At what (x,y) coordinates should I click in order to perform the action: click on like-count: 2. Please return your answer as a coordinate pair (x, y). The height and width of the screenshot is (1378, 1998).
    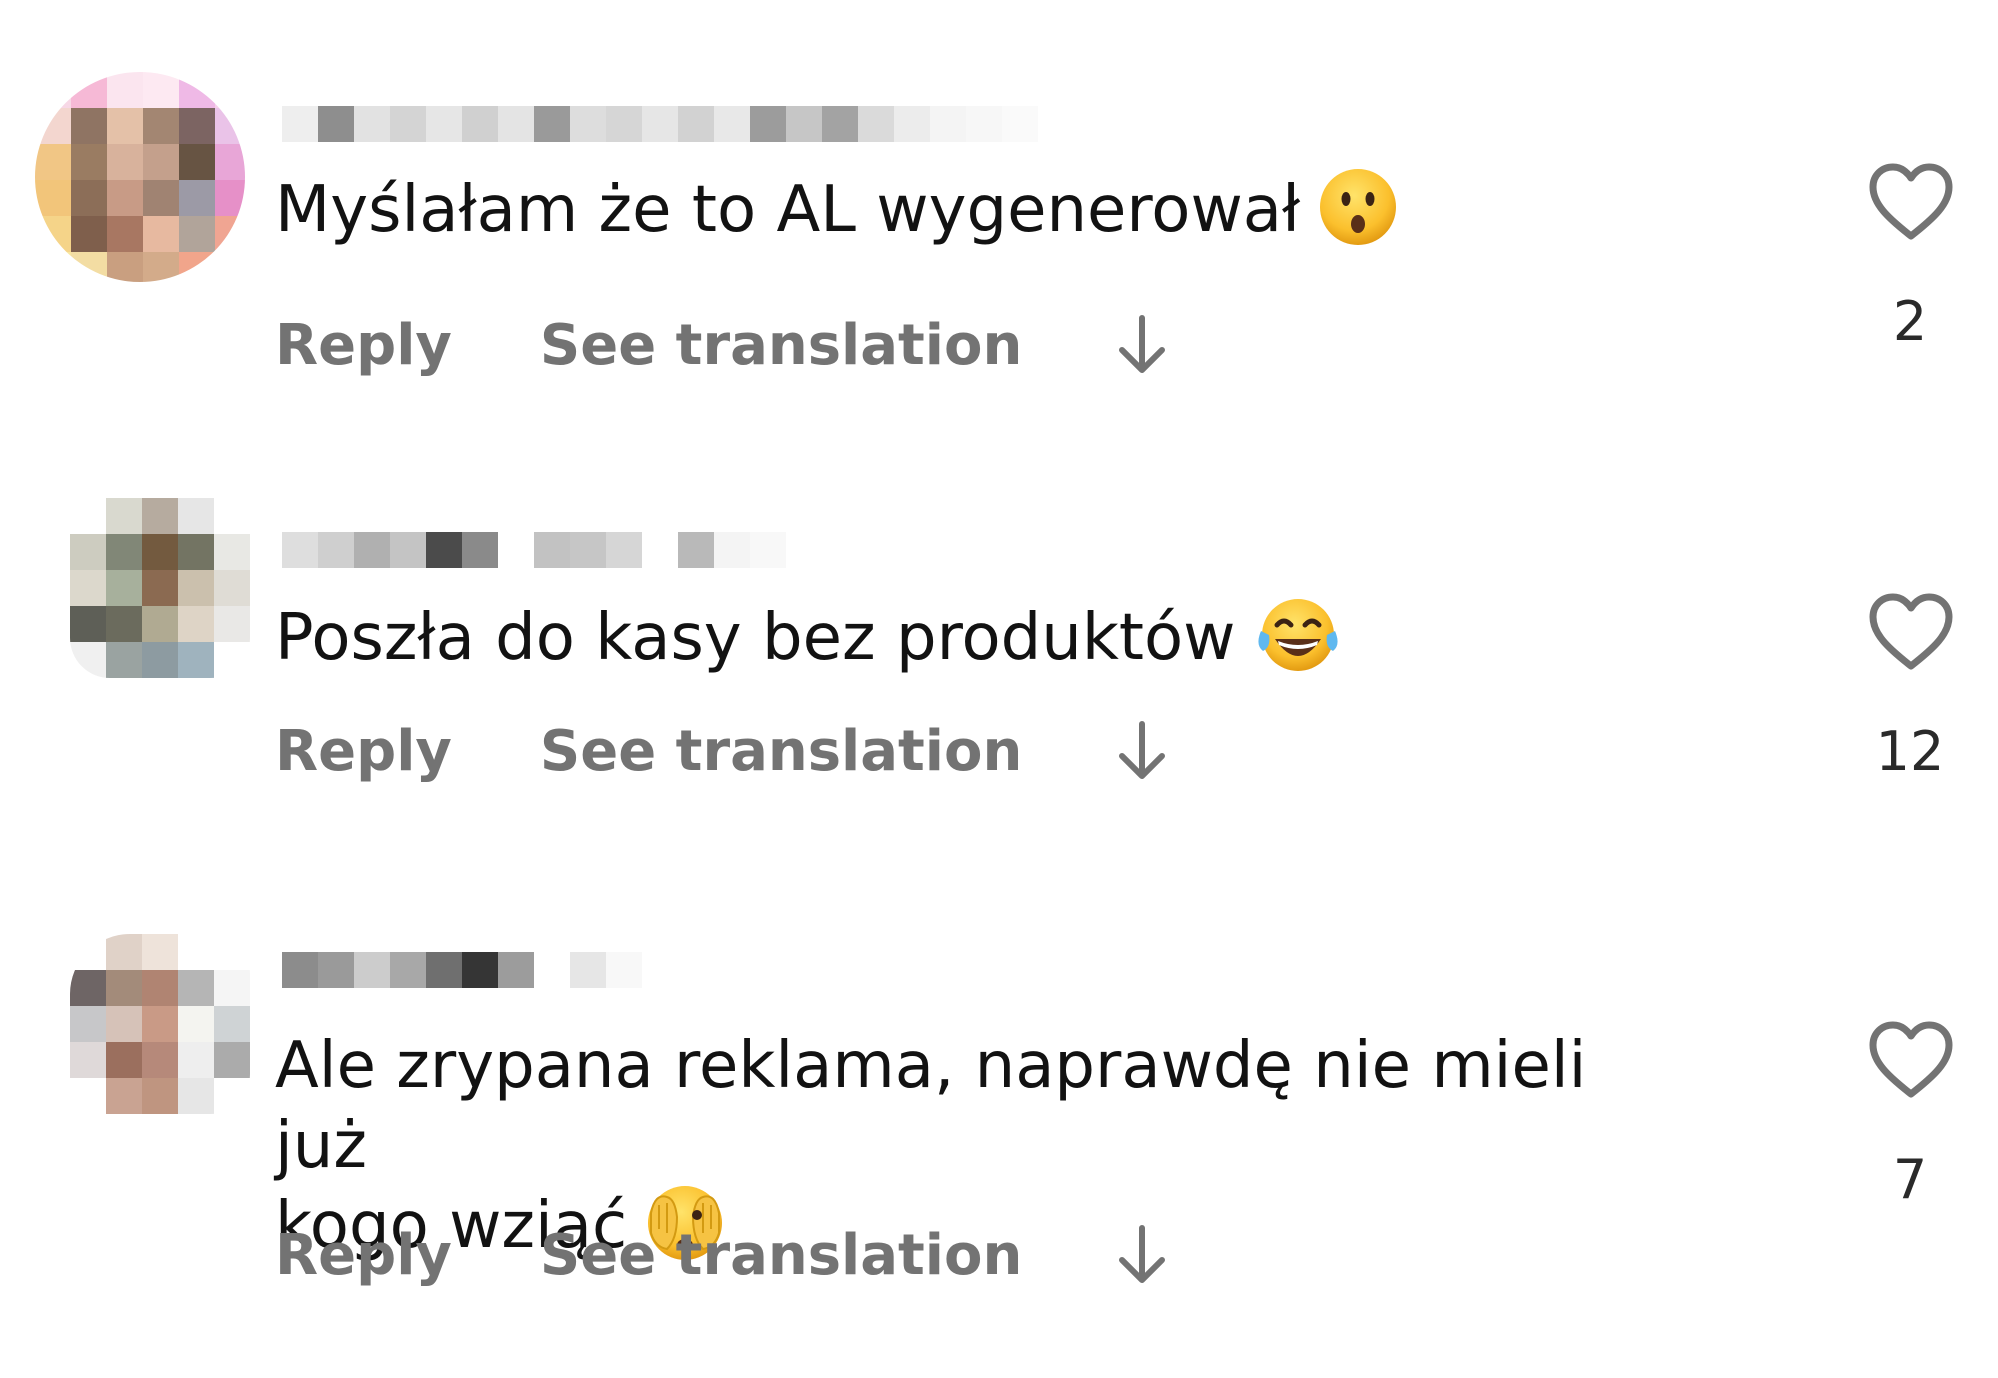
    Looking at the image, I should click on (1910, 321).